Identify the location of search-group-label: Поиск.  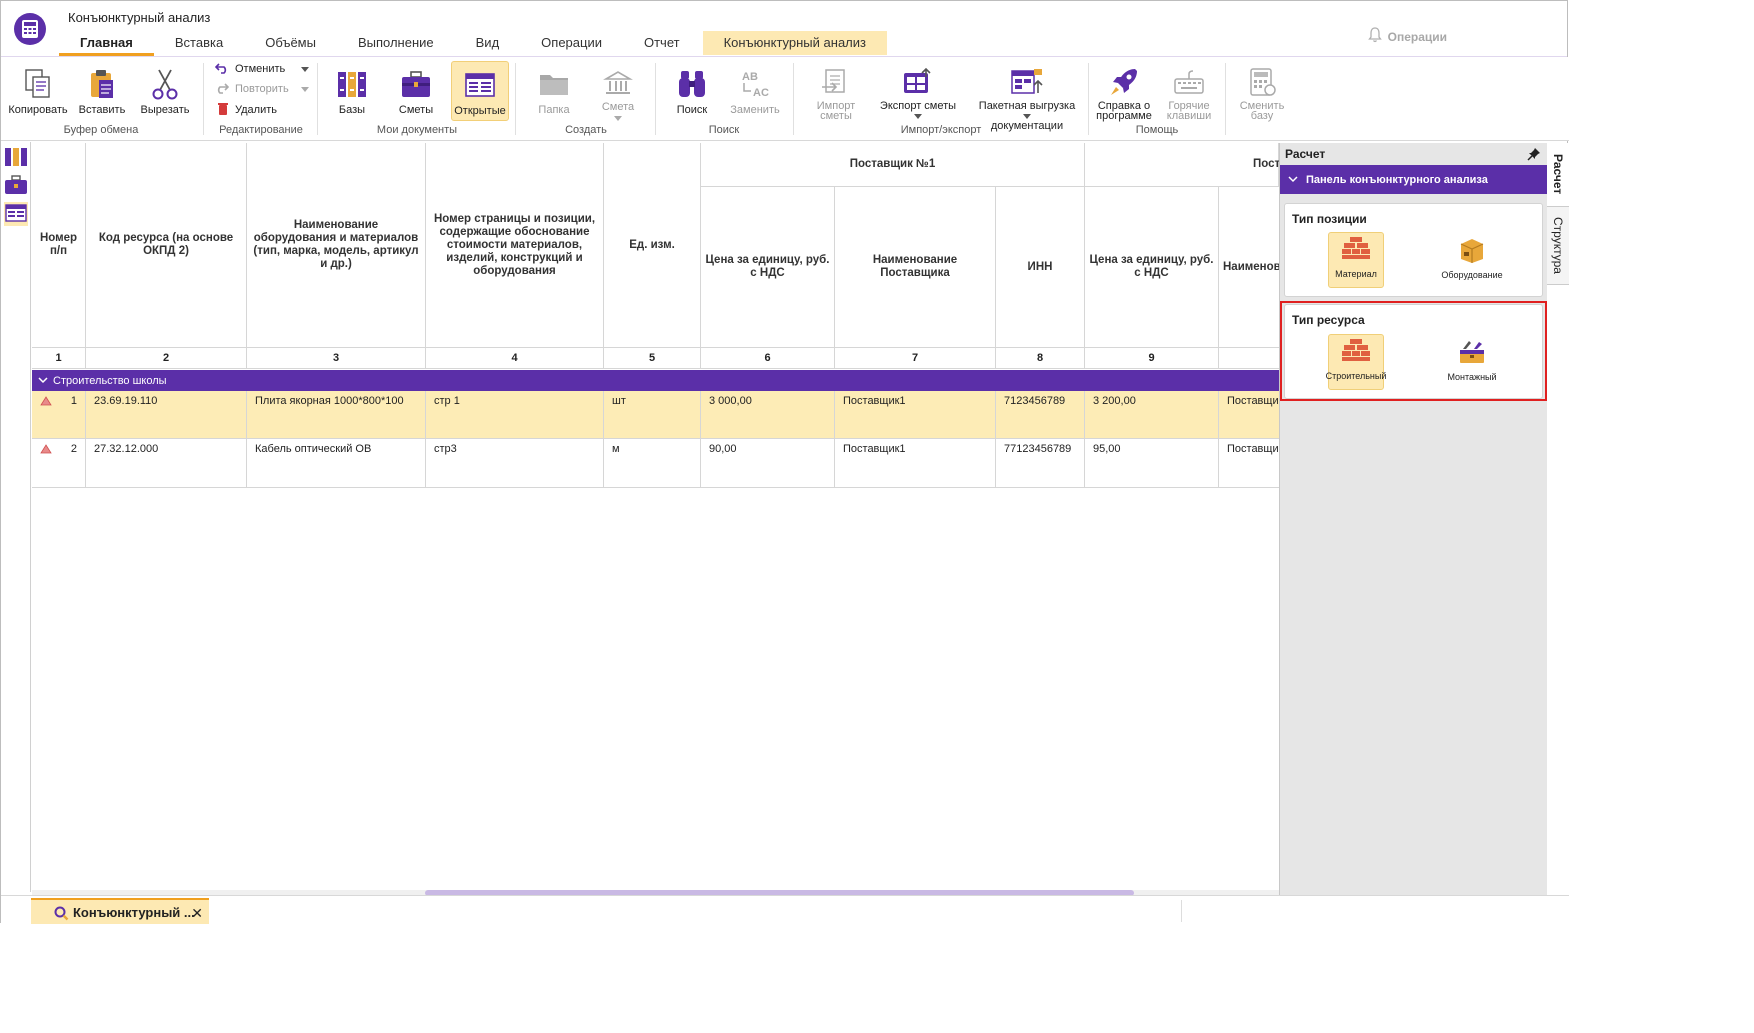
(724, 130).